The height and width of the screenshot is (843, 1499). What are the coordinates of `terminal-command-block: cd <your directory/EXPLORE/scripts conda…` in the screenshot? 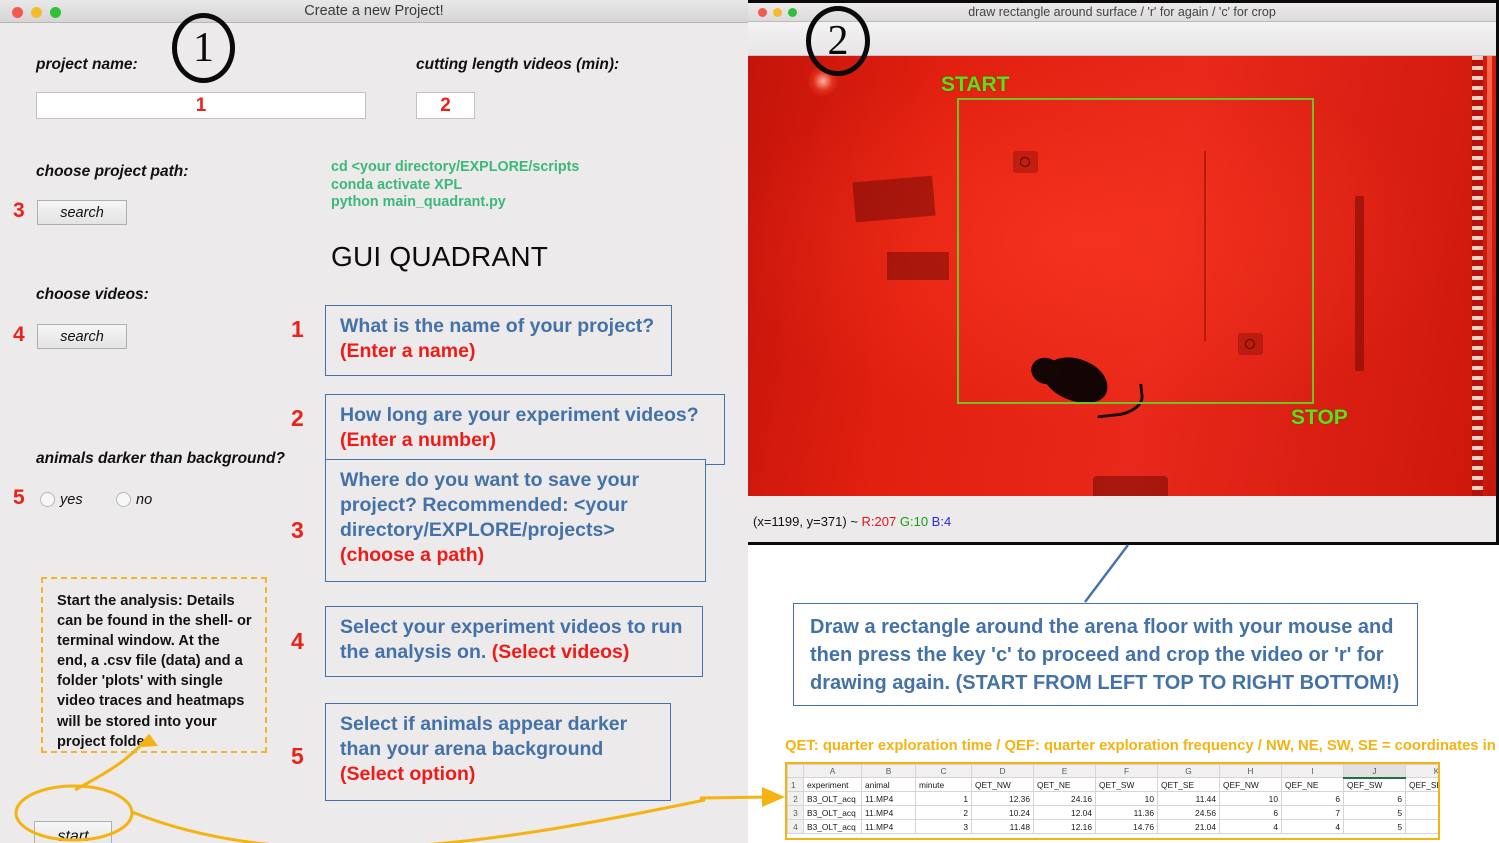 It's located at (496, 185).